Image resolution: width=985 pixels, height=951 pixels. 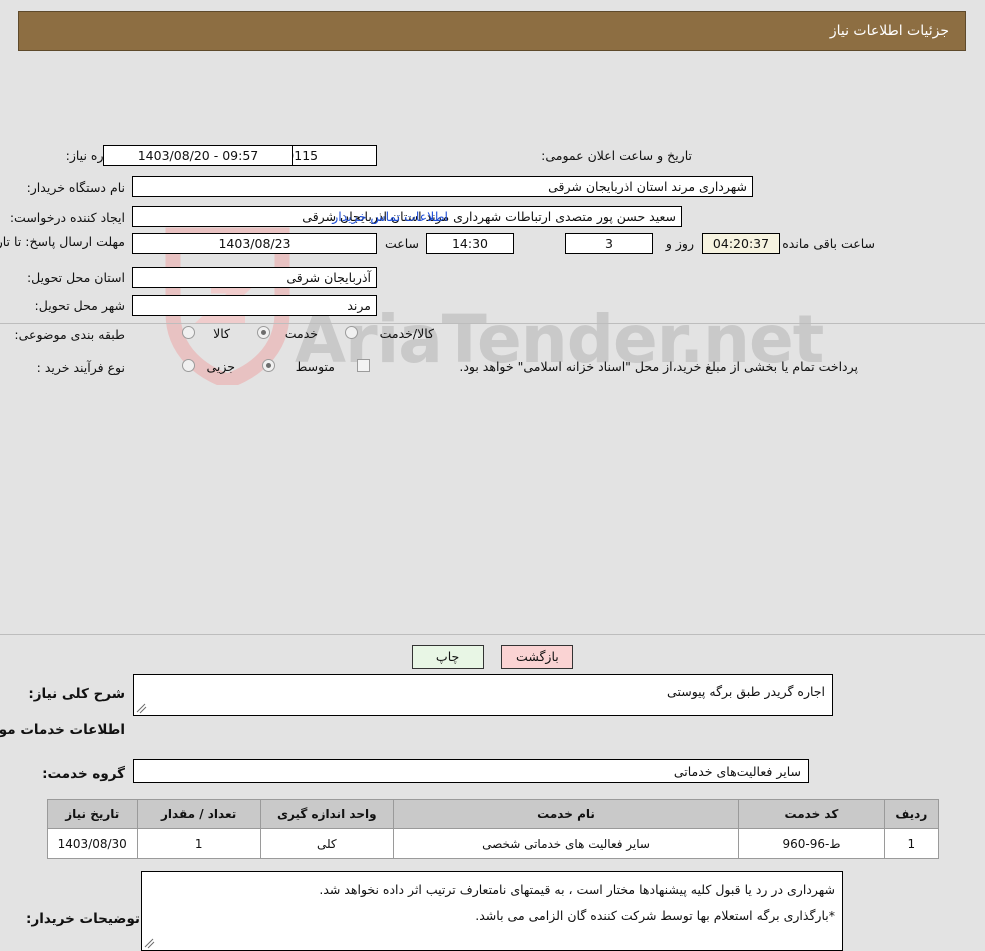 What do you see at coordinates (198, 814) in the screenshot?
I see `column-header-quantity: تعداد / مقدار` at bounding box center [198, 814].